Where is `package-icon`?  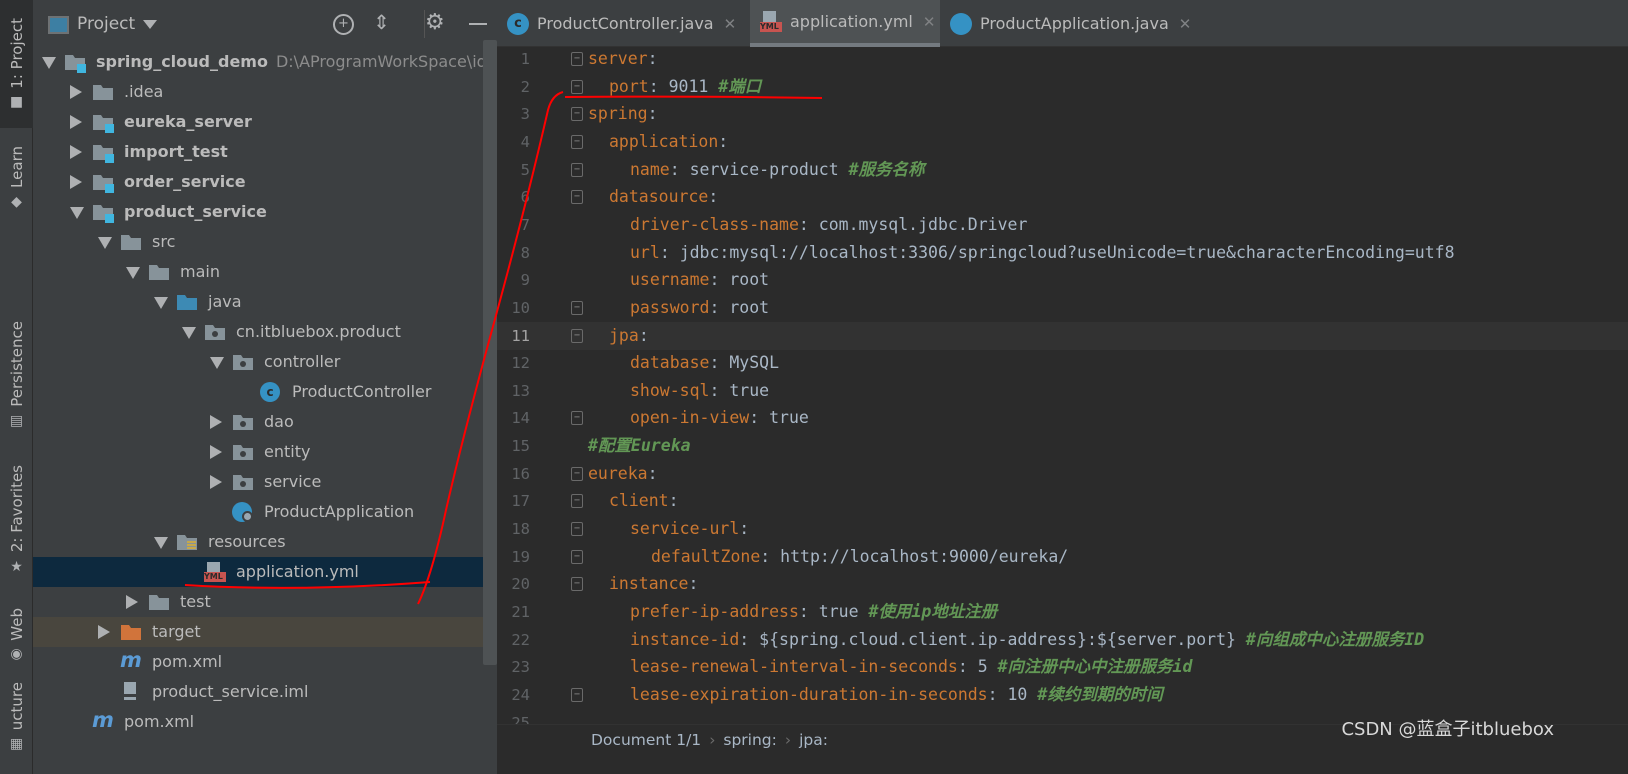 package-icon is located at coordinates (243, 452).